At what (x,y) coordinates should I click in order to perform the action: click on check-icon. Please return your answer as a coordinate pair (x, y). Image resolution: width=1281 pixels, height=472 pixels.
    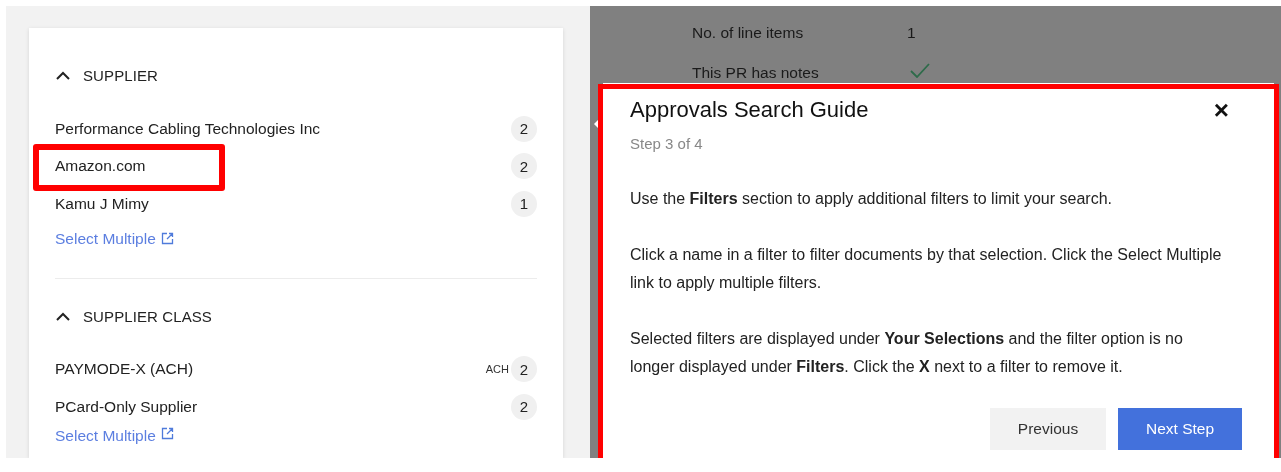
    Looking at the image, I should click on (920, 70).